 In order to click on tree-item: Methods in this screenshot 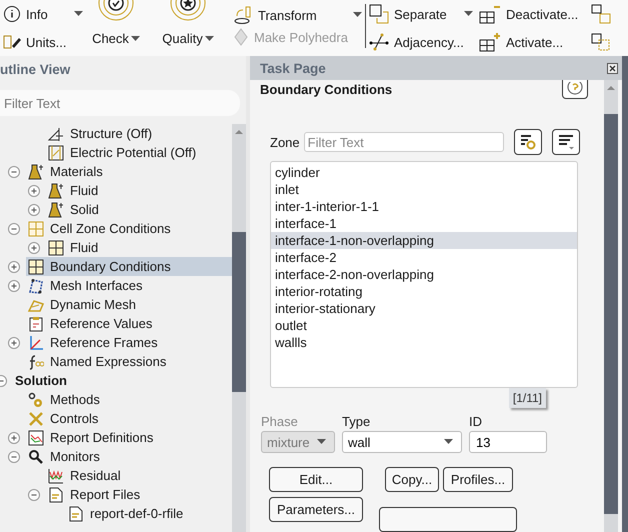, I will do `click(129, 399)`.